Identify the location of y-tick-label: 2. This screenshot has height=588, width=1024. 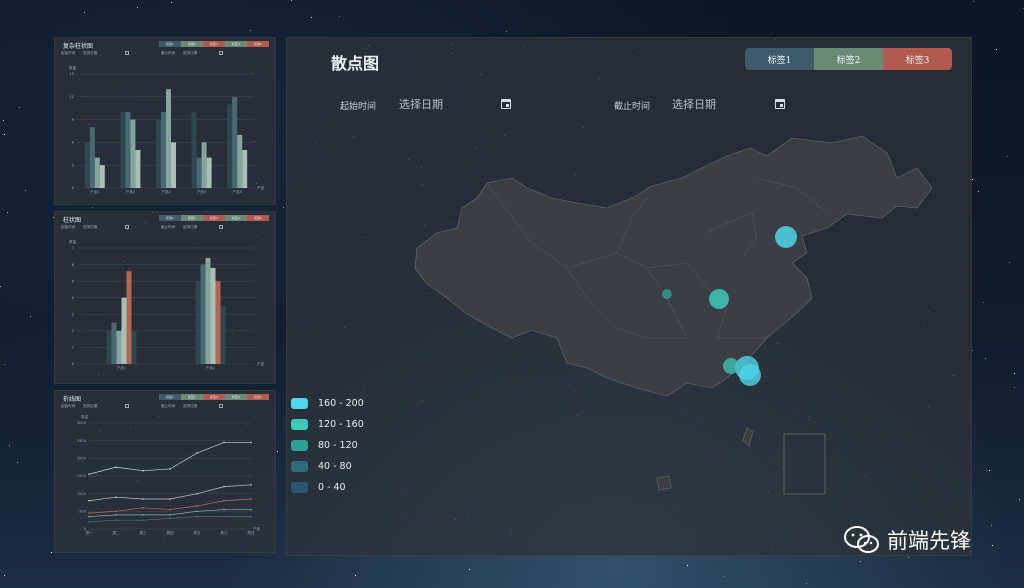
(73, 331).